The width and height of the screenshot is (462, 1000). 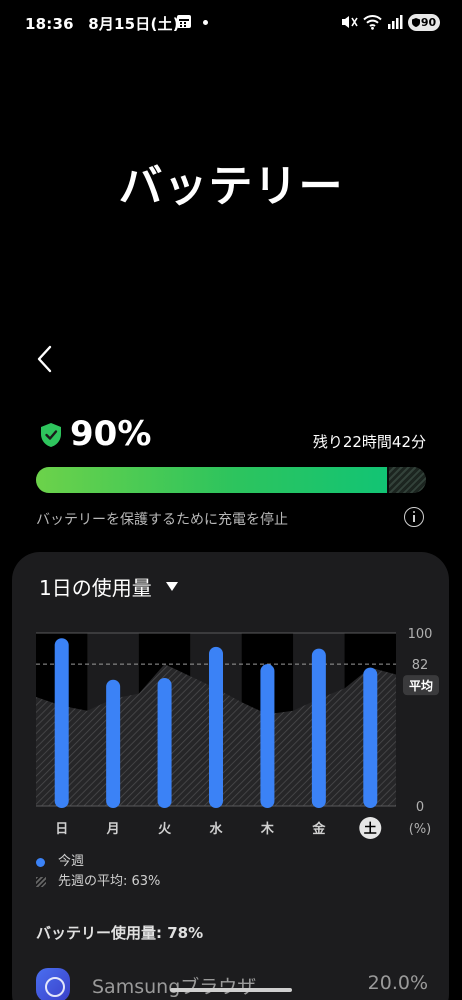 I want to click on back-arrow-icon, so click(x=45, y=359).